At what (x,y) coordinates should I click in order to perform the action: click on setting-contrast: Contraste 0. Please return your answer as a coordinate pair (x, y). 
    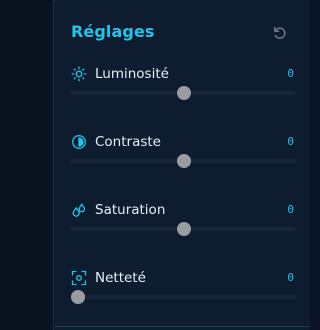
    Looking at the image, I should click on (183, 156).